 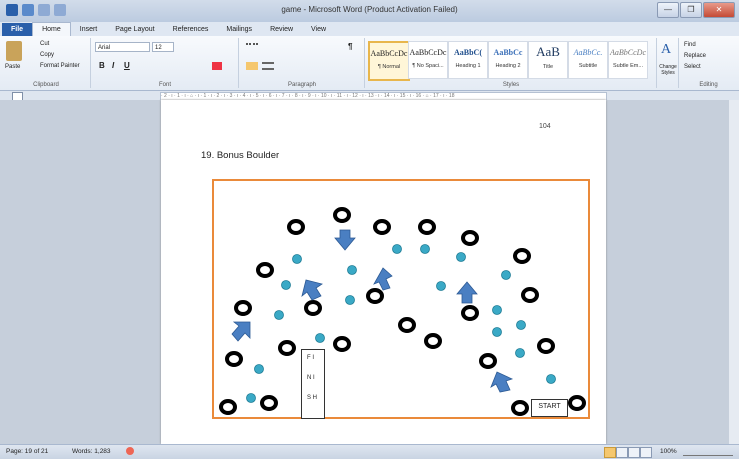 I want to click on outline-view-button, so click(x=646, y=452).